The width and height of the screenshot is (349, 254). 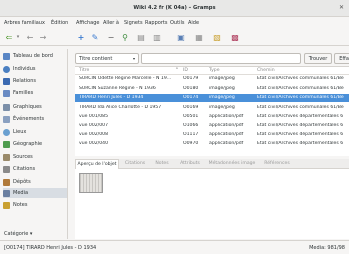 What do you see at coordinates (221, 58) in the screenshot?
I see `search-input` at bounding box center [221, 58].